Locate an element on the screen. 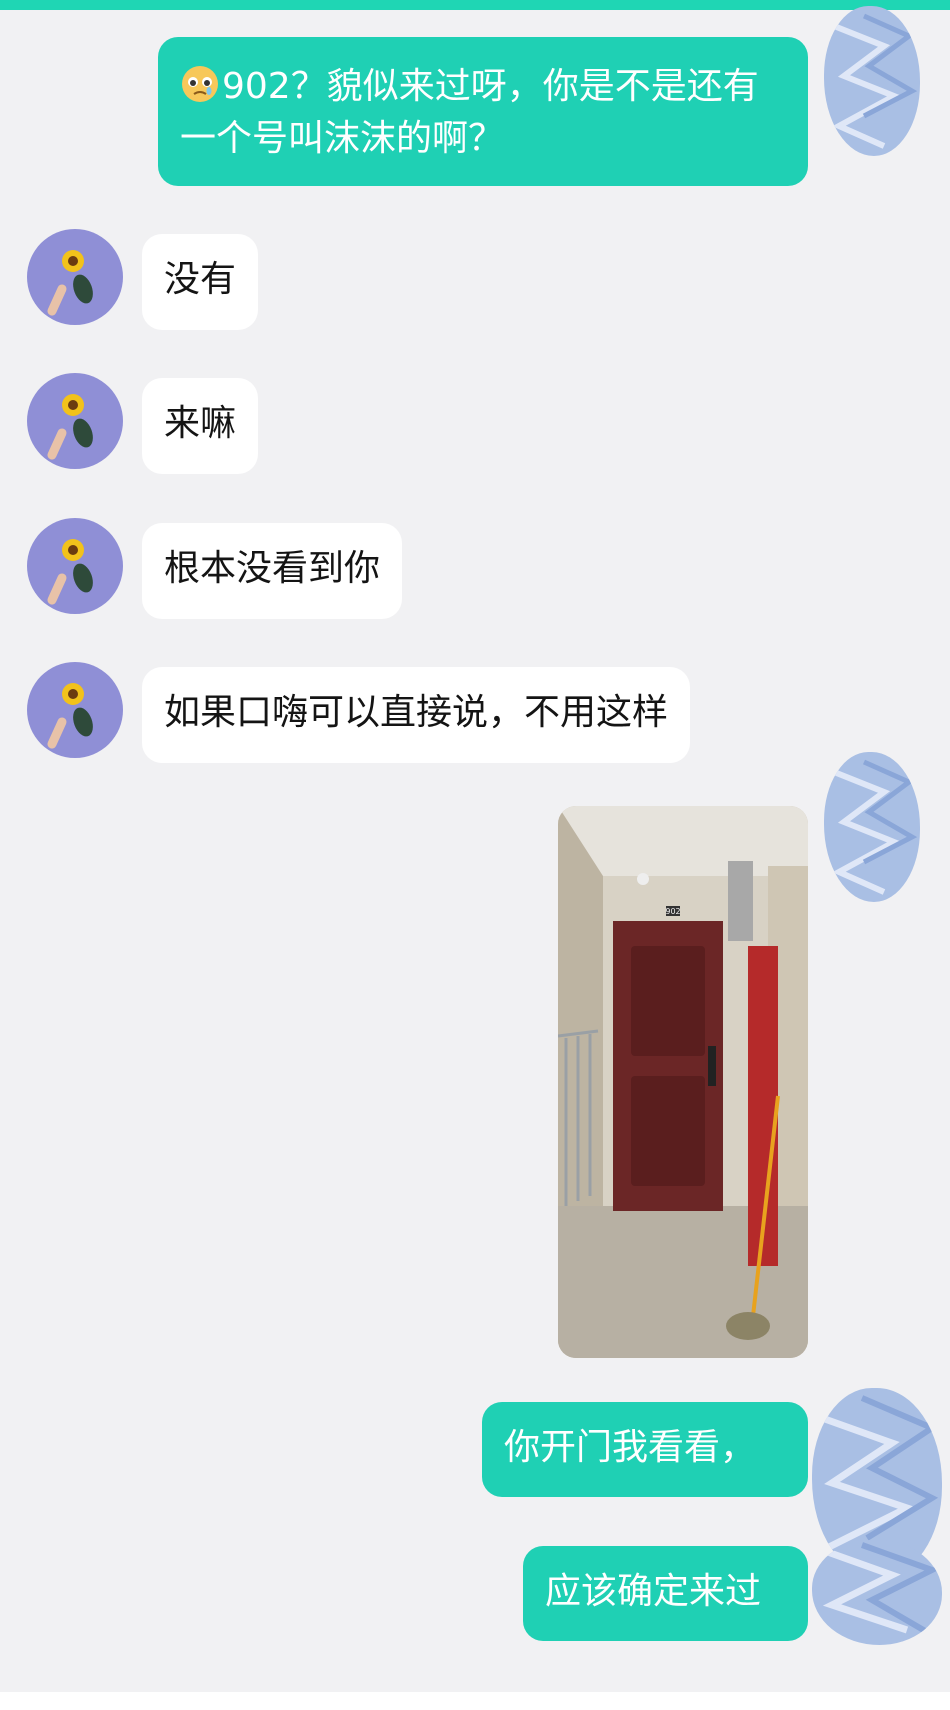  message-text: 你开门我看看， is located at coordinates (630, 1447).